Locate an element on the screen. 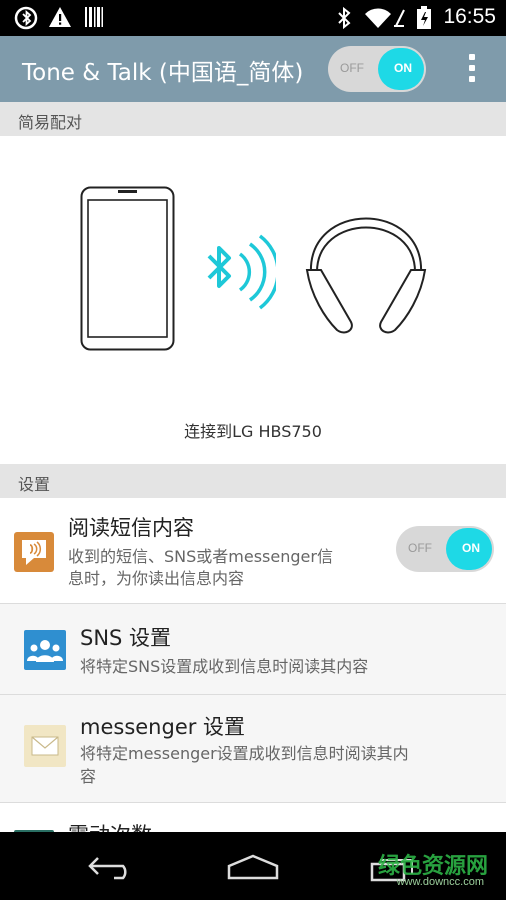 The width and height of the screenshot is (506, 900). barcode-icon is located at coordinates (94, 19).